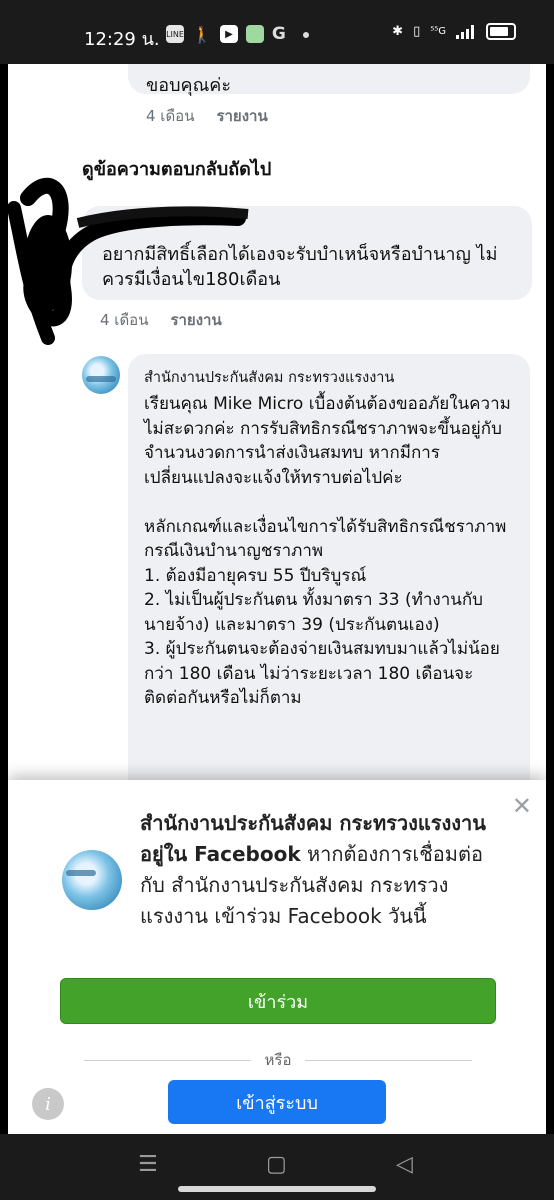 This screenshot has height=1200, width=554. I want to click on status-app-icons: LINE 🚶 ▶ G, so click(226, 34).